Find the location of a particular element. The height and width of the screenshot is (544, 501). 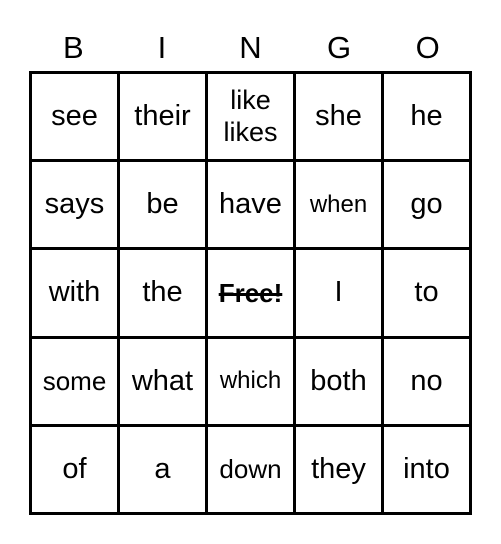

bingo-cell-label: she is located at coordinates (338, 115).